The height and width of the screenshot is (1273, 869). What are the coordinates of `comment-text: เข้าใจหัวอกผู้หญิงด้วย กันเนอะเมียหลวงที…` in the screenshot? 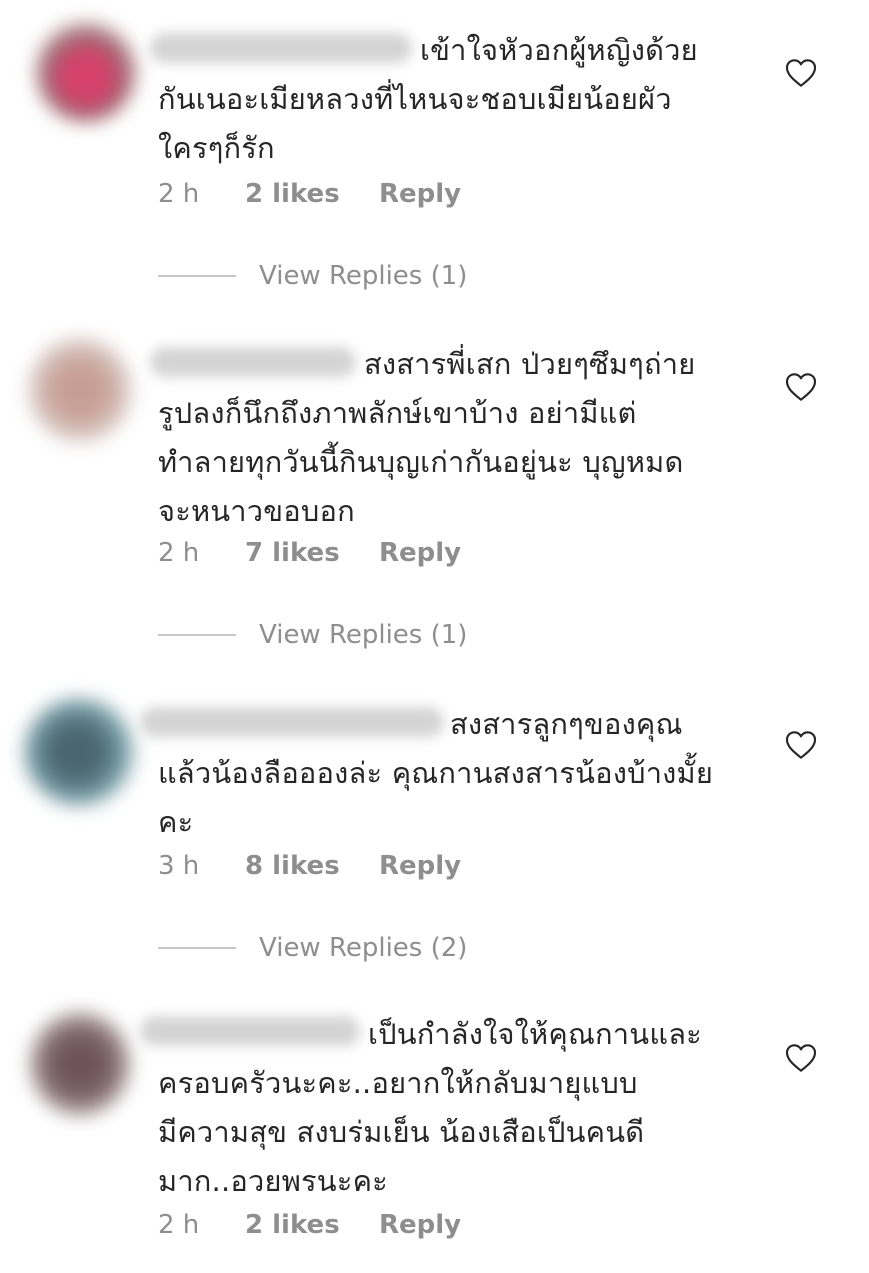 It's located at (458, 99).